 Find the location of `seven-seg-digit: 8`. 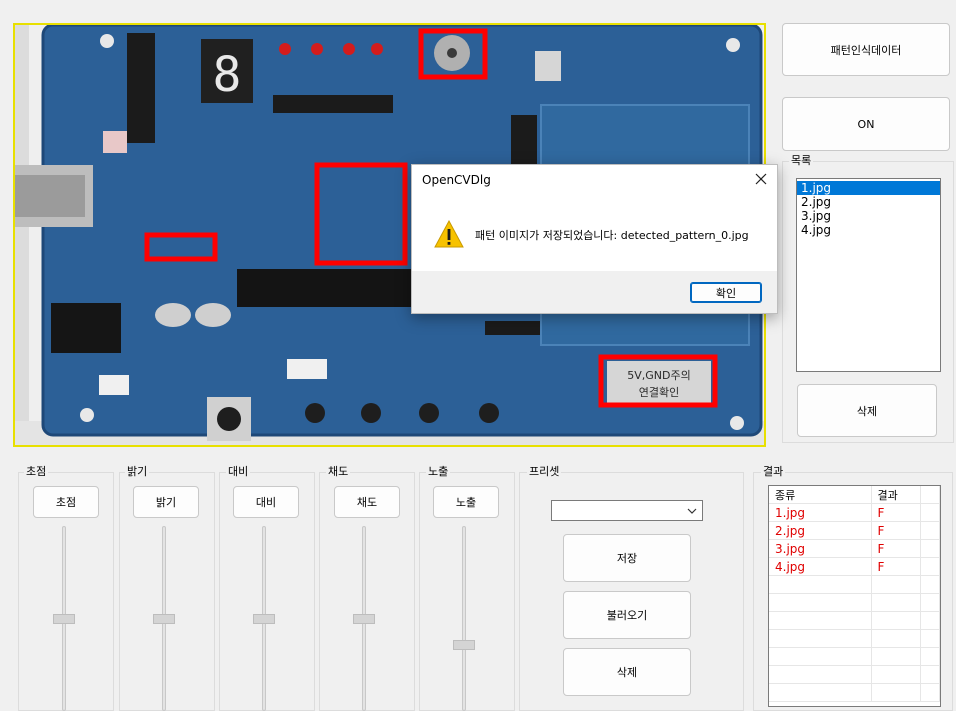

seven-seg-digit: 8 is located at coordinates (227, 75).